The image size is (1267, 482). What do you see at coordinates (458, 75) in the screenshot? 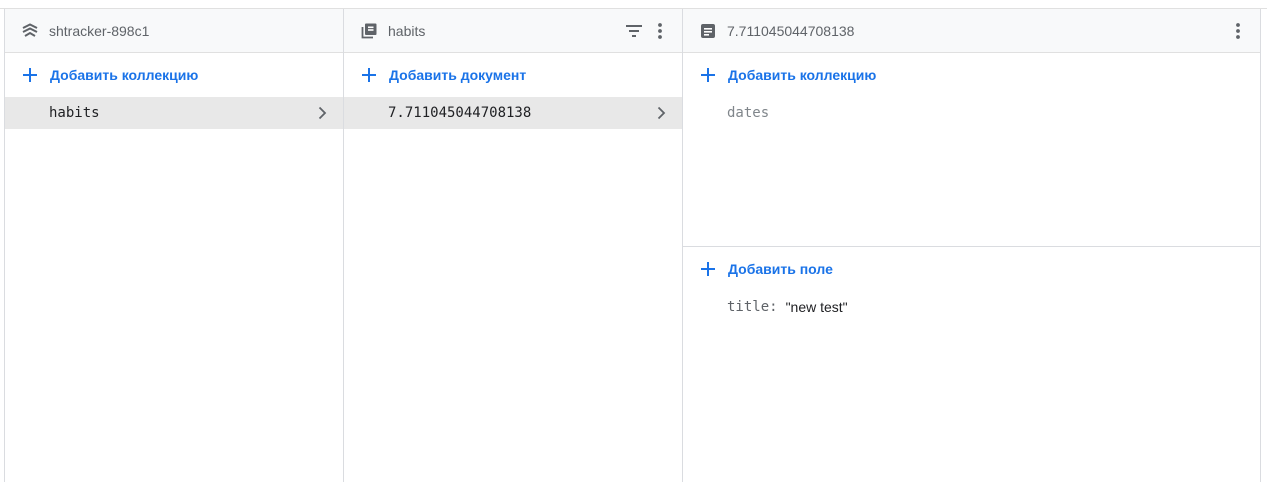
I see `add-document-label: Добавить документ` at bounding box center [458, 75].